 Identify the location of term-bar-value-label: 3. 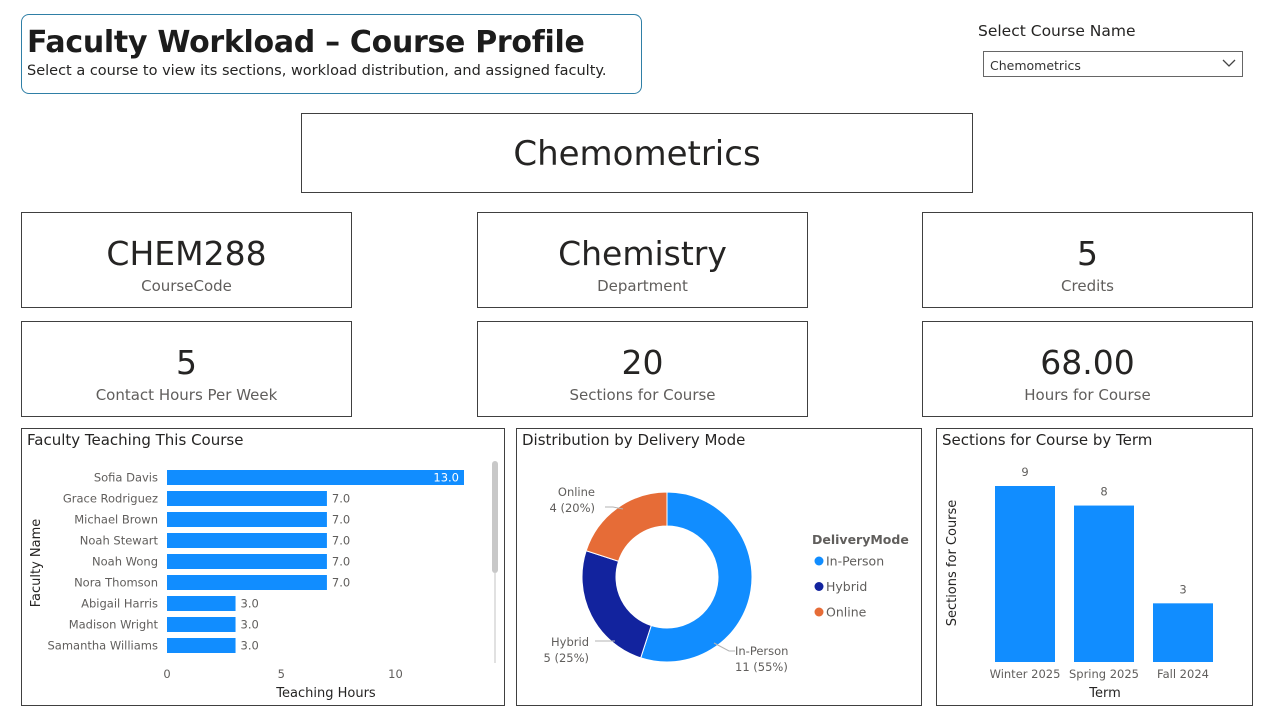
(1182, 589).